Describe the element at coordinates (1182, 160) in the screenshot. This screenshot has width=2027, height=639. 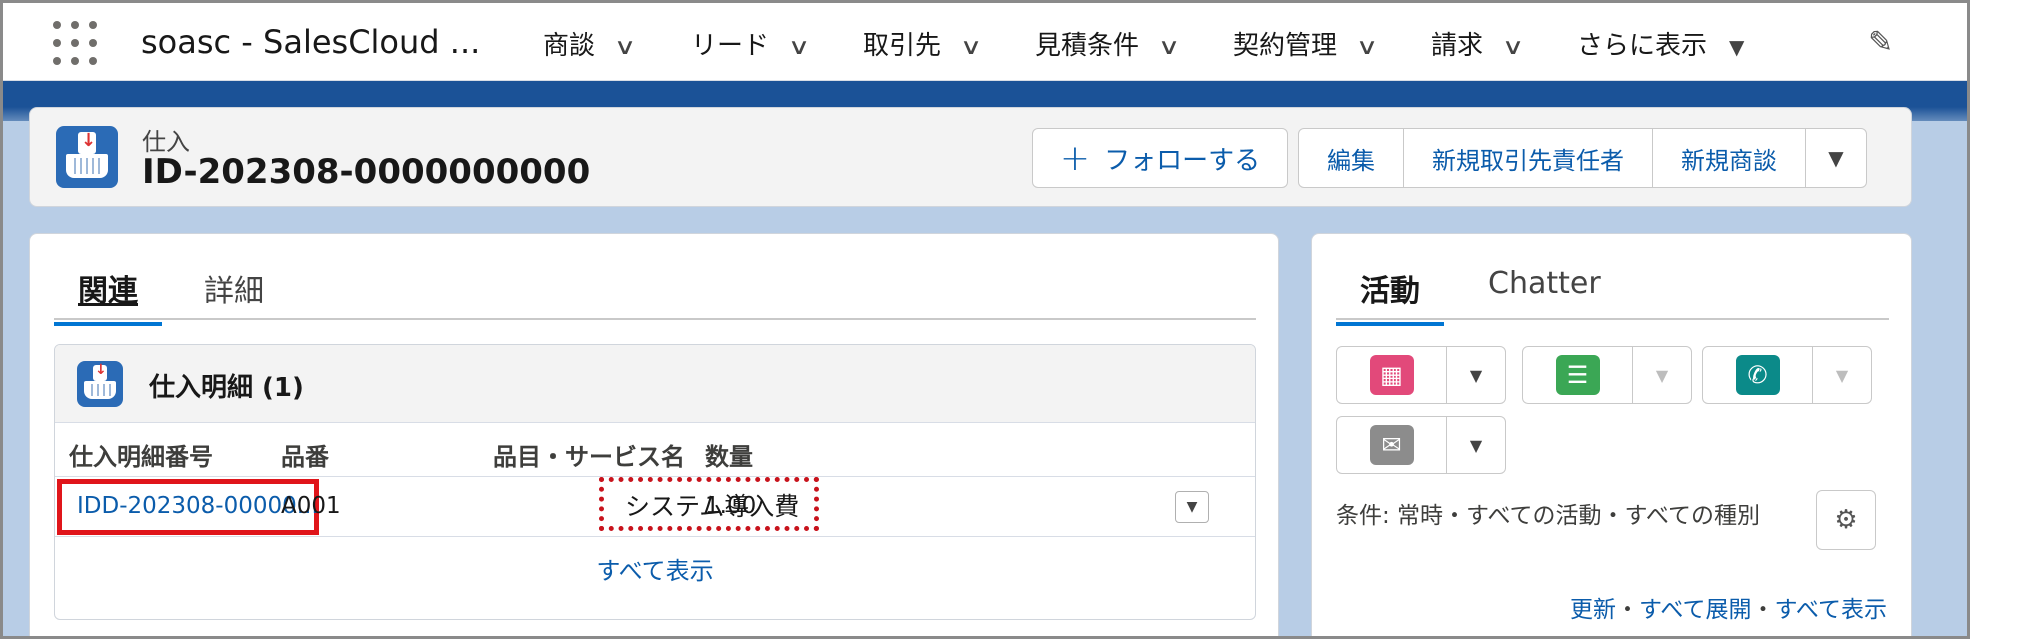
I see `follow-label: フォローする` at that location.